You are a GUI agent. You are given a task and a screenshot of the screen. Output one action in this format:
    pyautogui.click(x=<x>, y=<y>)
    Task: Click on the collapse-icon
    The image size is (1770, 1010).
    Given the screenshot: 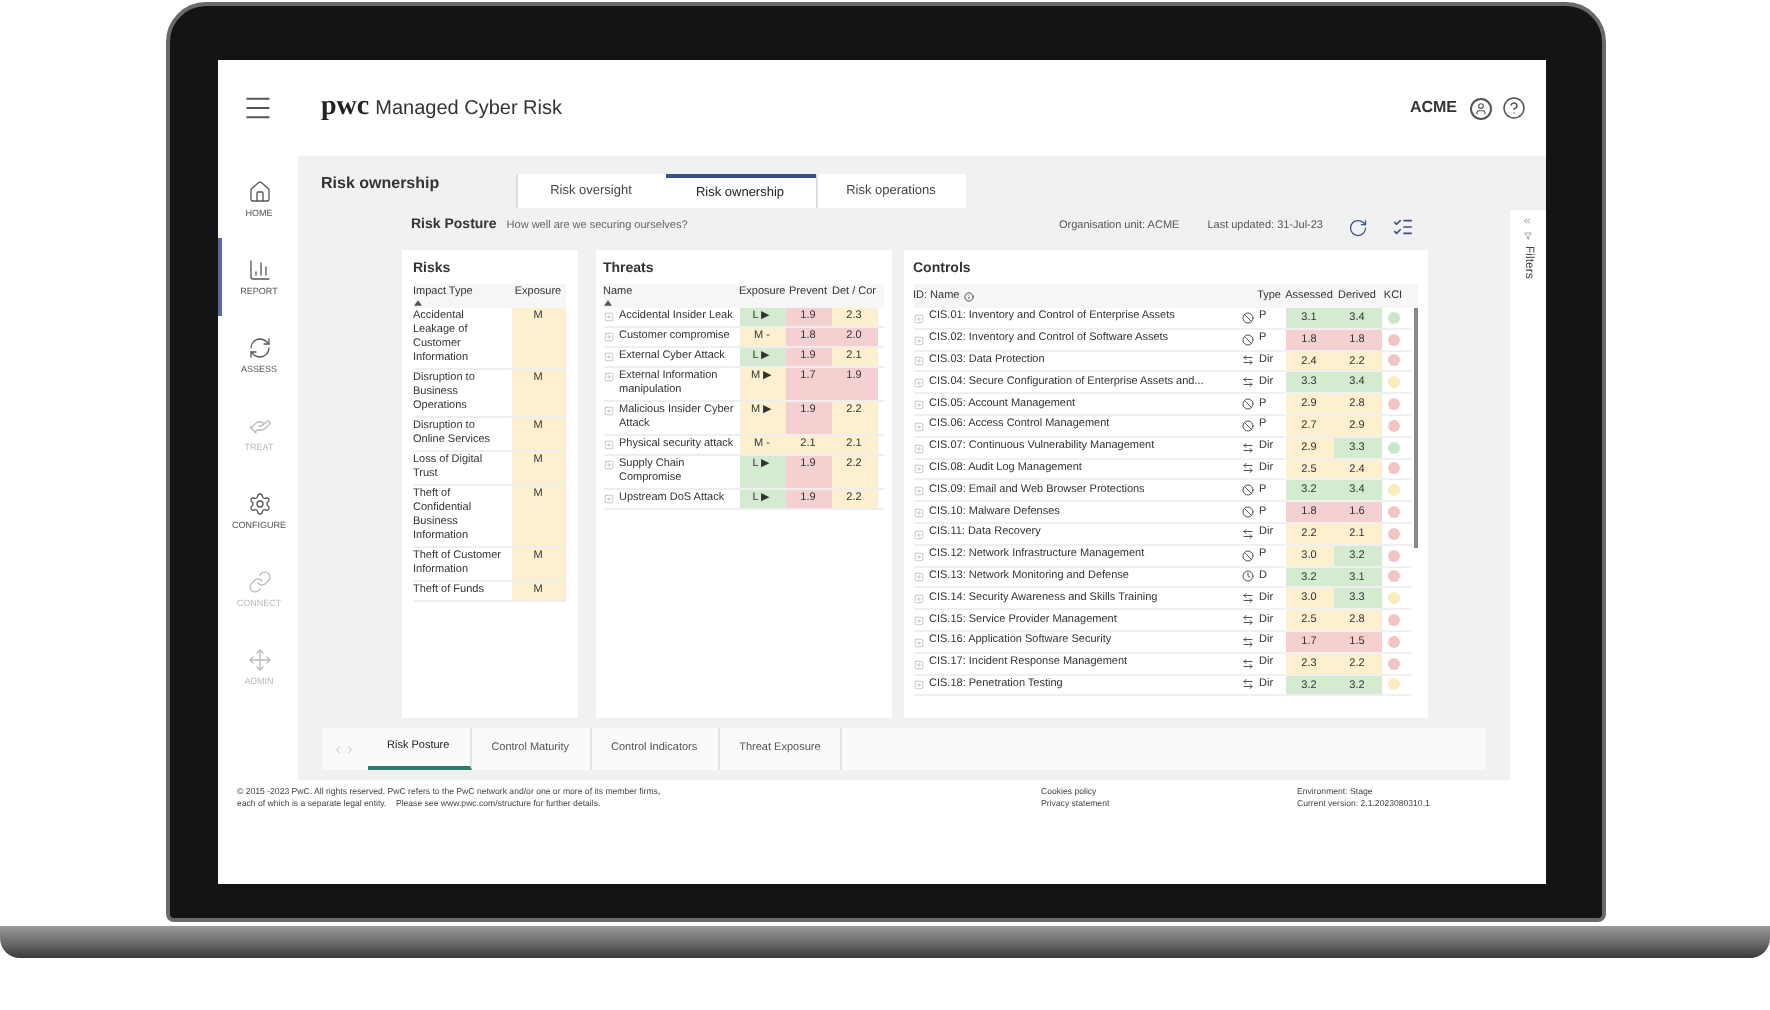 What is the action you would take?
    pyautogui.click(x=1527, y=221)
    